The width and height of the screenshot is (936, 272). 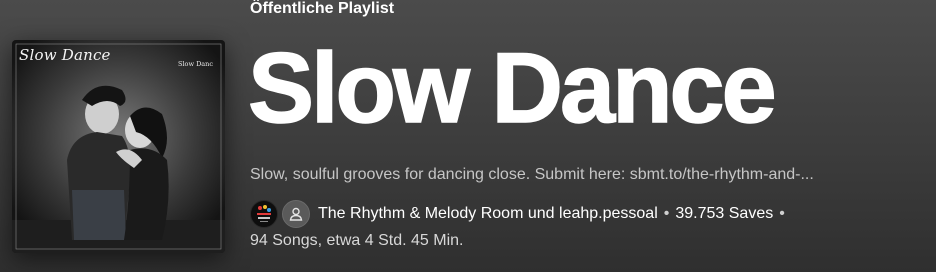 What do you see at coordinates (724, 213) in the screenshot?
I see `saves-count: 39.753 Saves` at bounding box center [724, 213].